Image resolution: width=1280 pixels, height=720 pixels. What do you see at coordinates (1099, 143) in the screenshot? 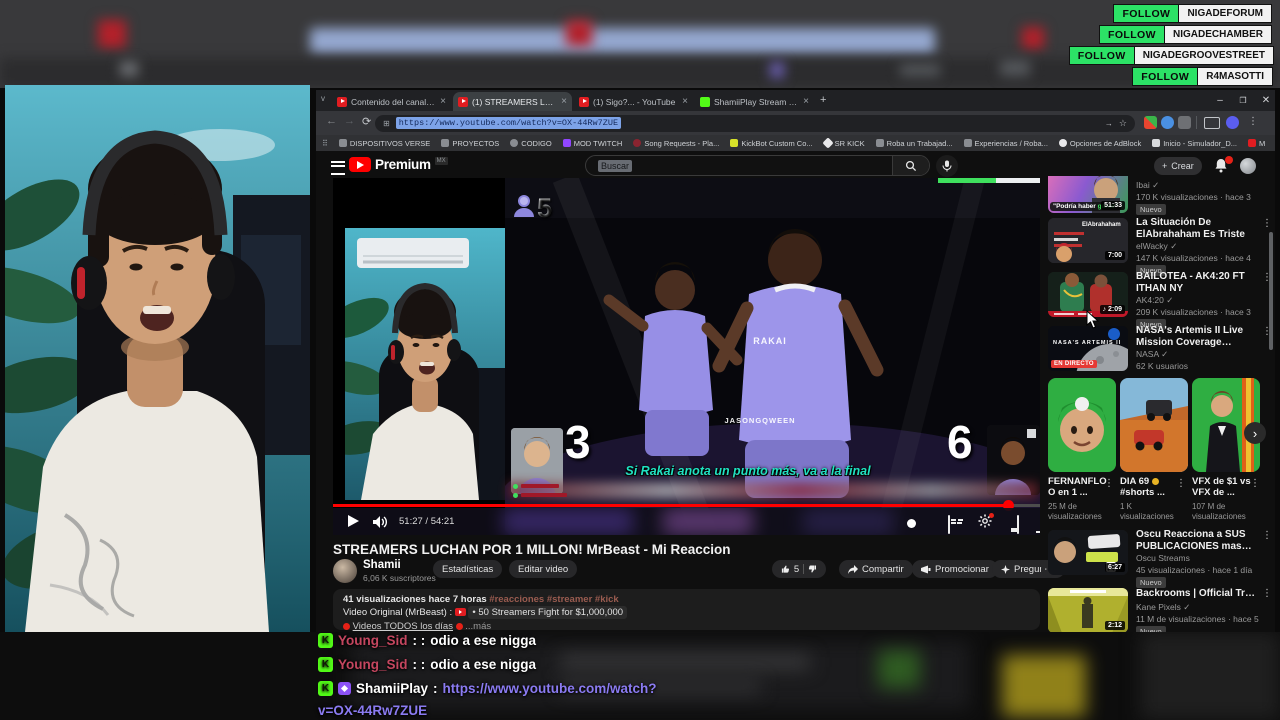
I see `bookmark-adblock: Opciones de AdBlock` at bounding box center [1099, 143].